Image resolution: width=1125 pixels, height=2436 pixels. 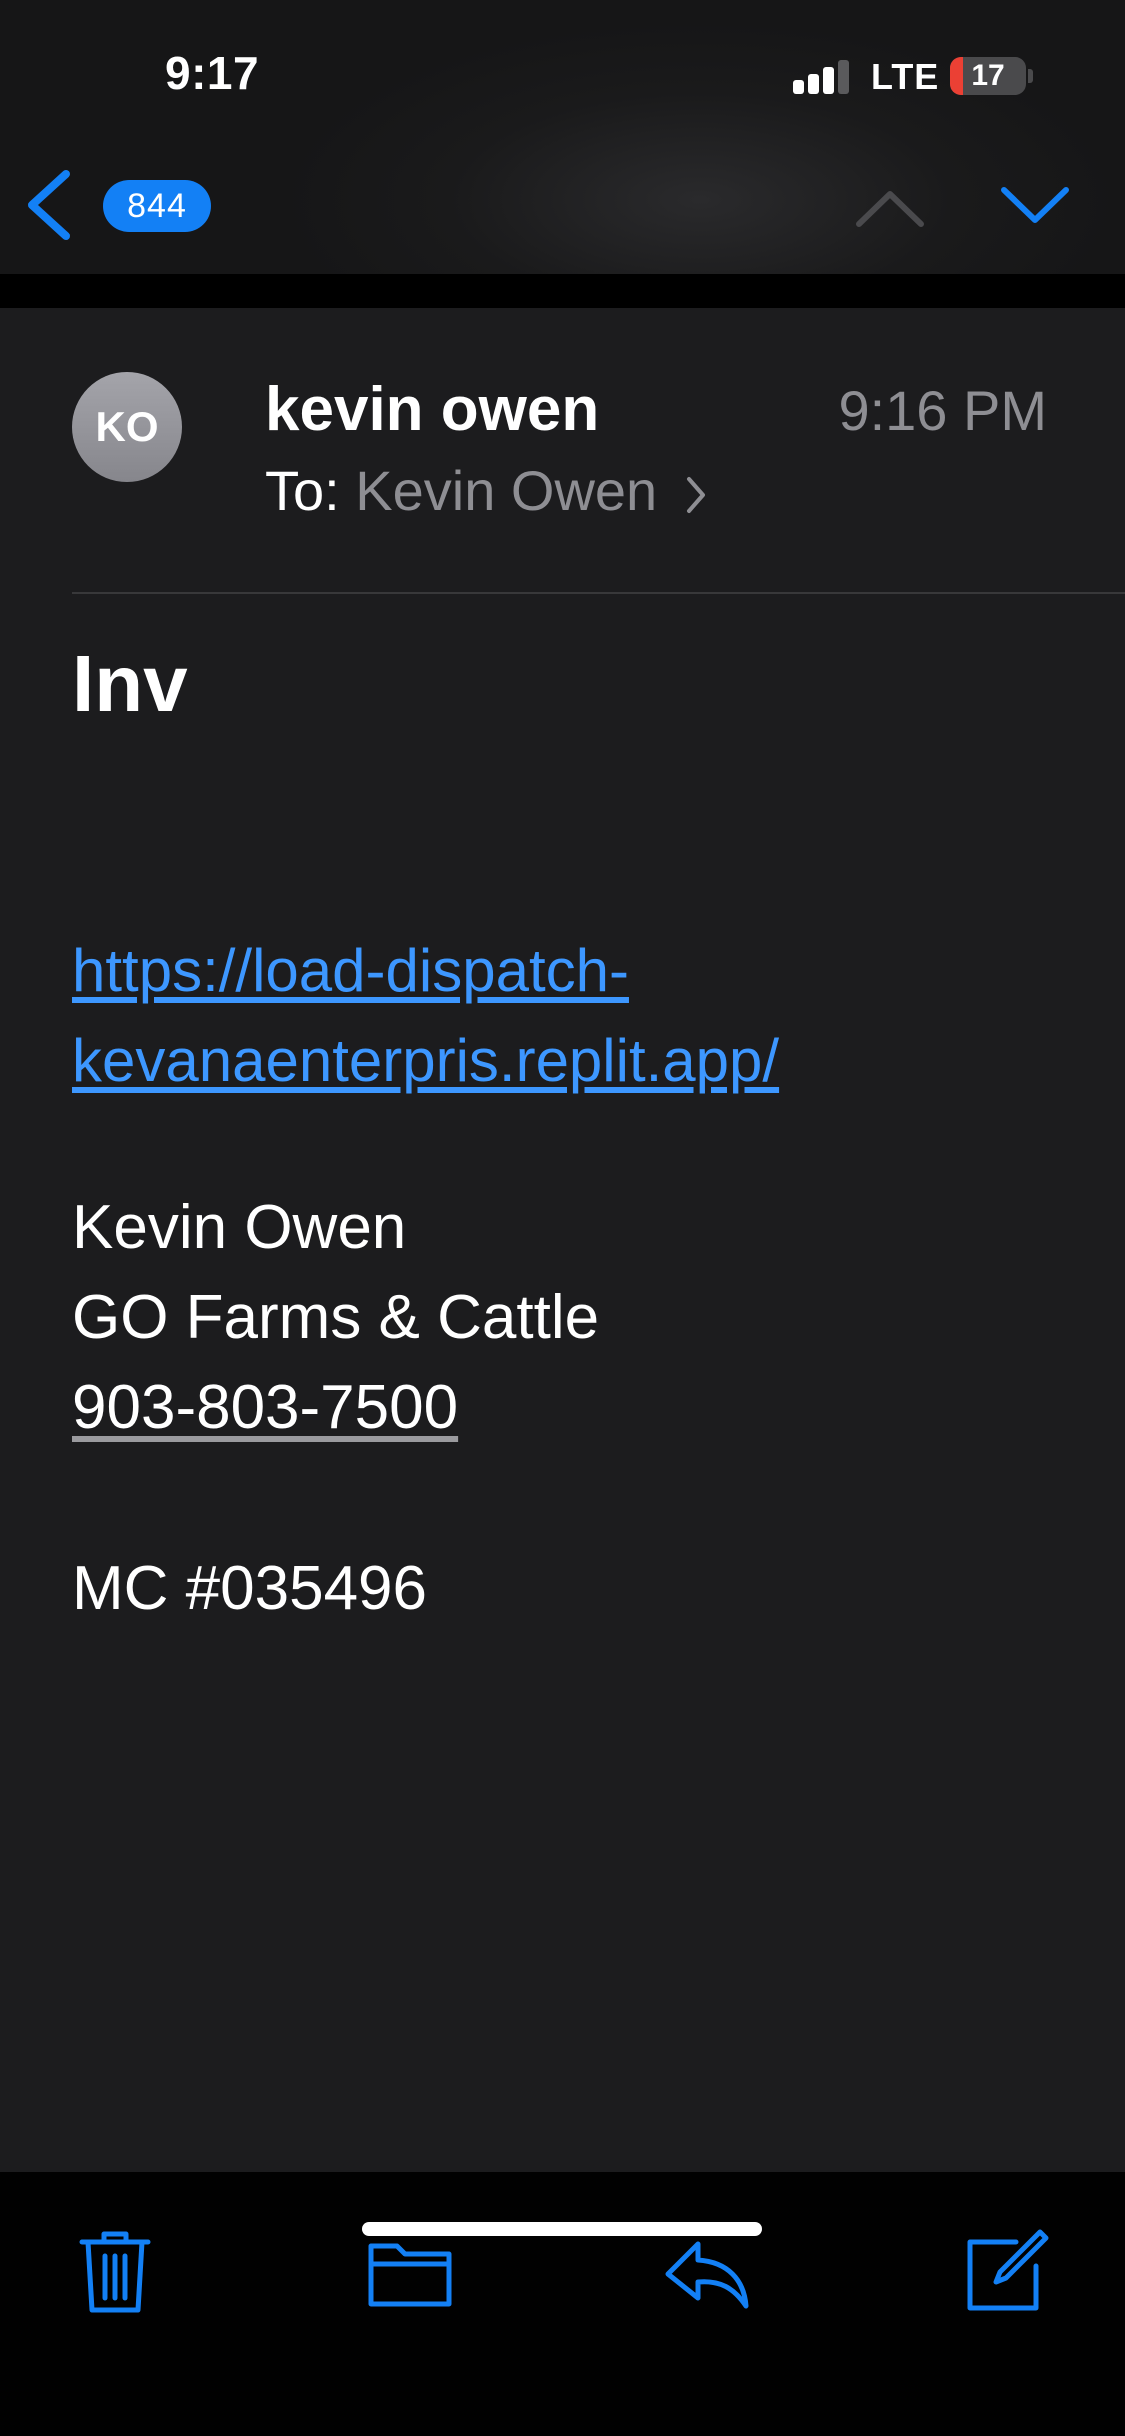 I want to click on compose-icon, so click(x=1008, y=2270).